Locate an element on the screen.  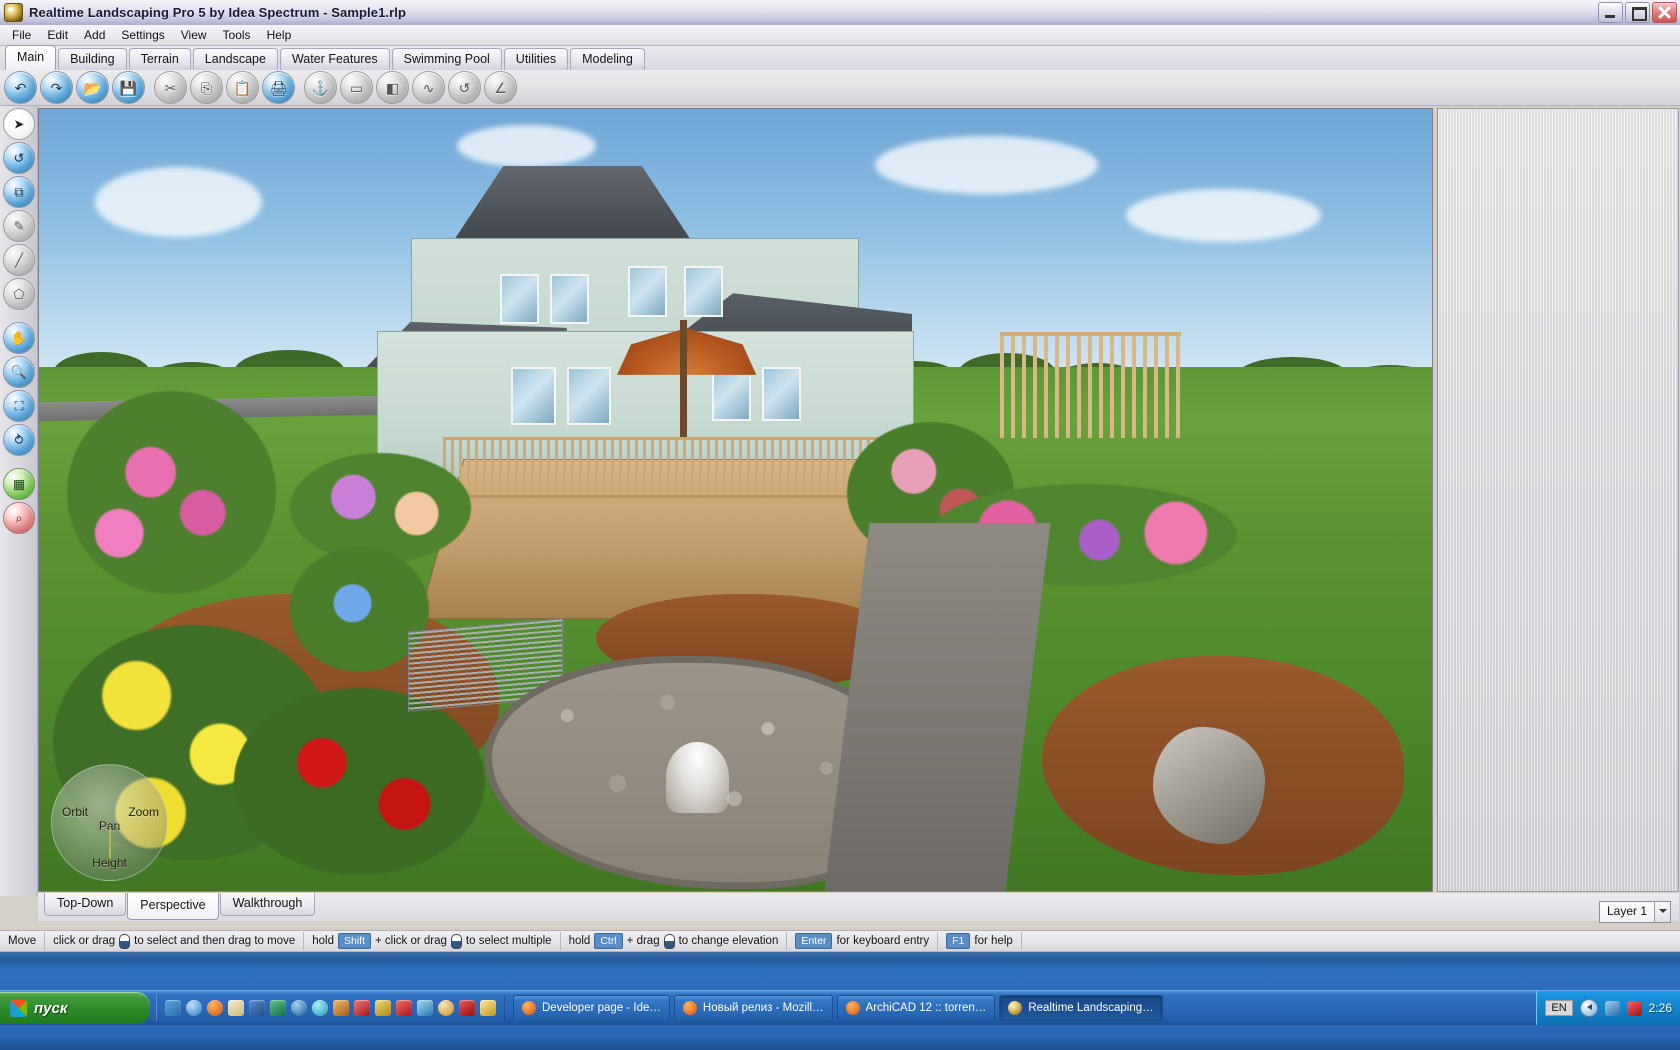
volume-icon is located at coordinates (1634, 1008).